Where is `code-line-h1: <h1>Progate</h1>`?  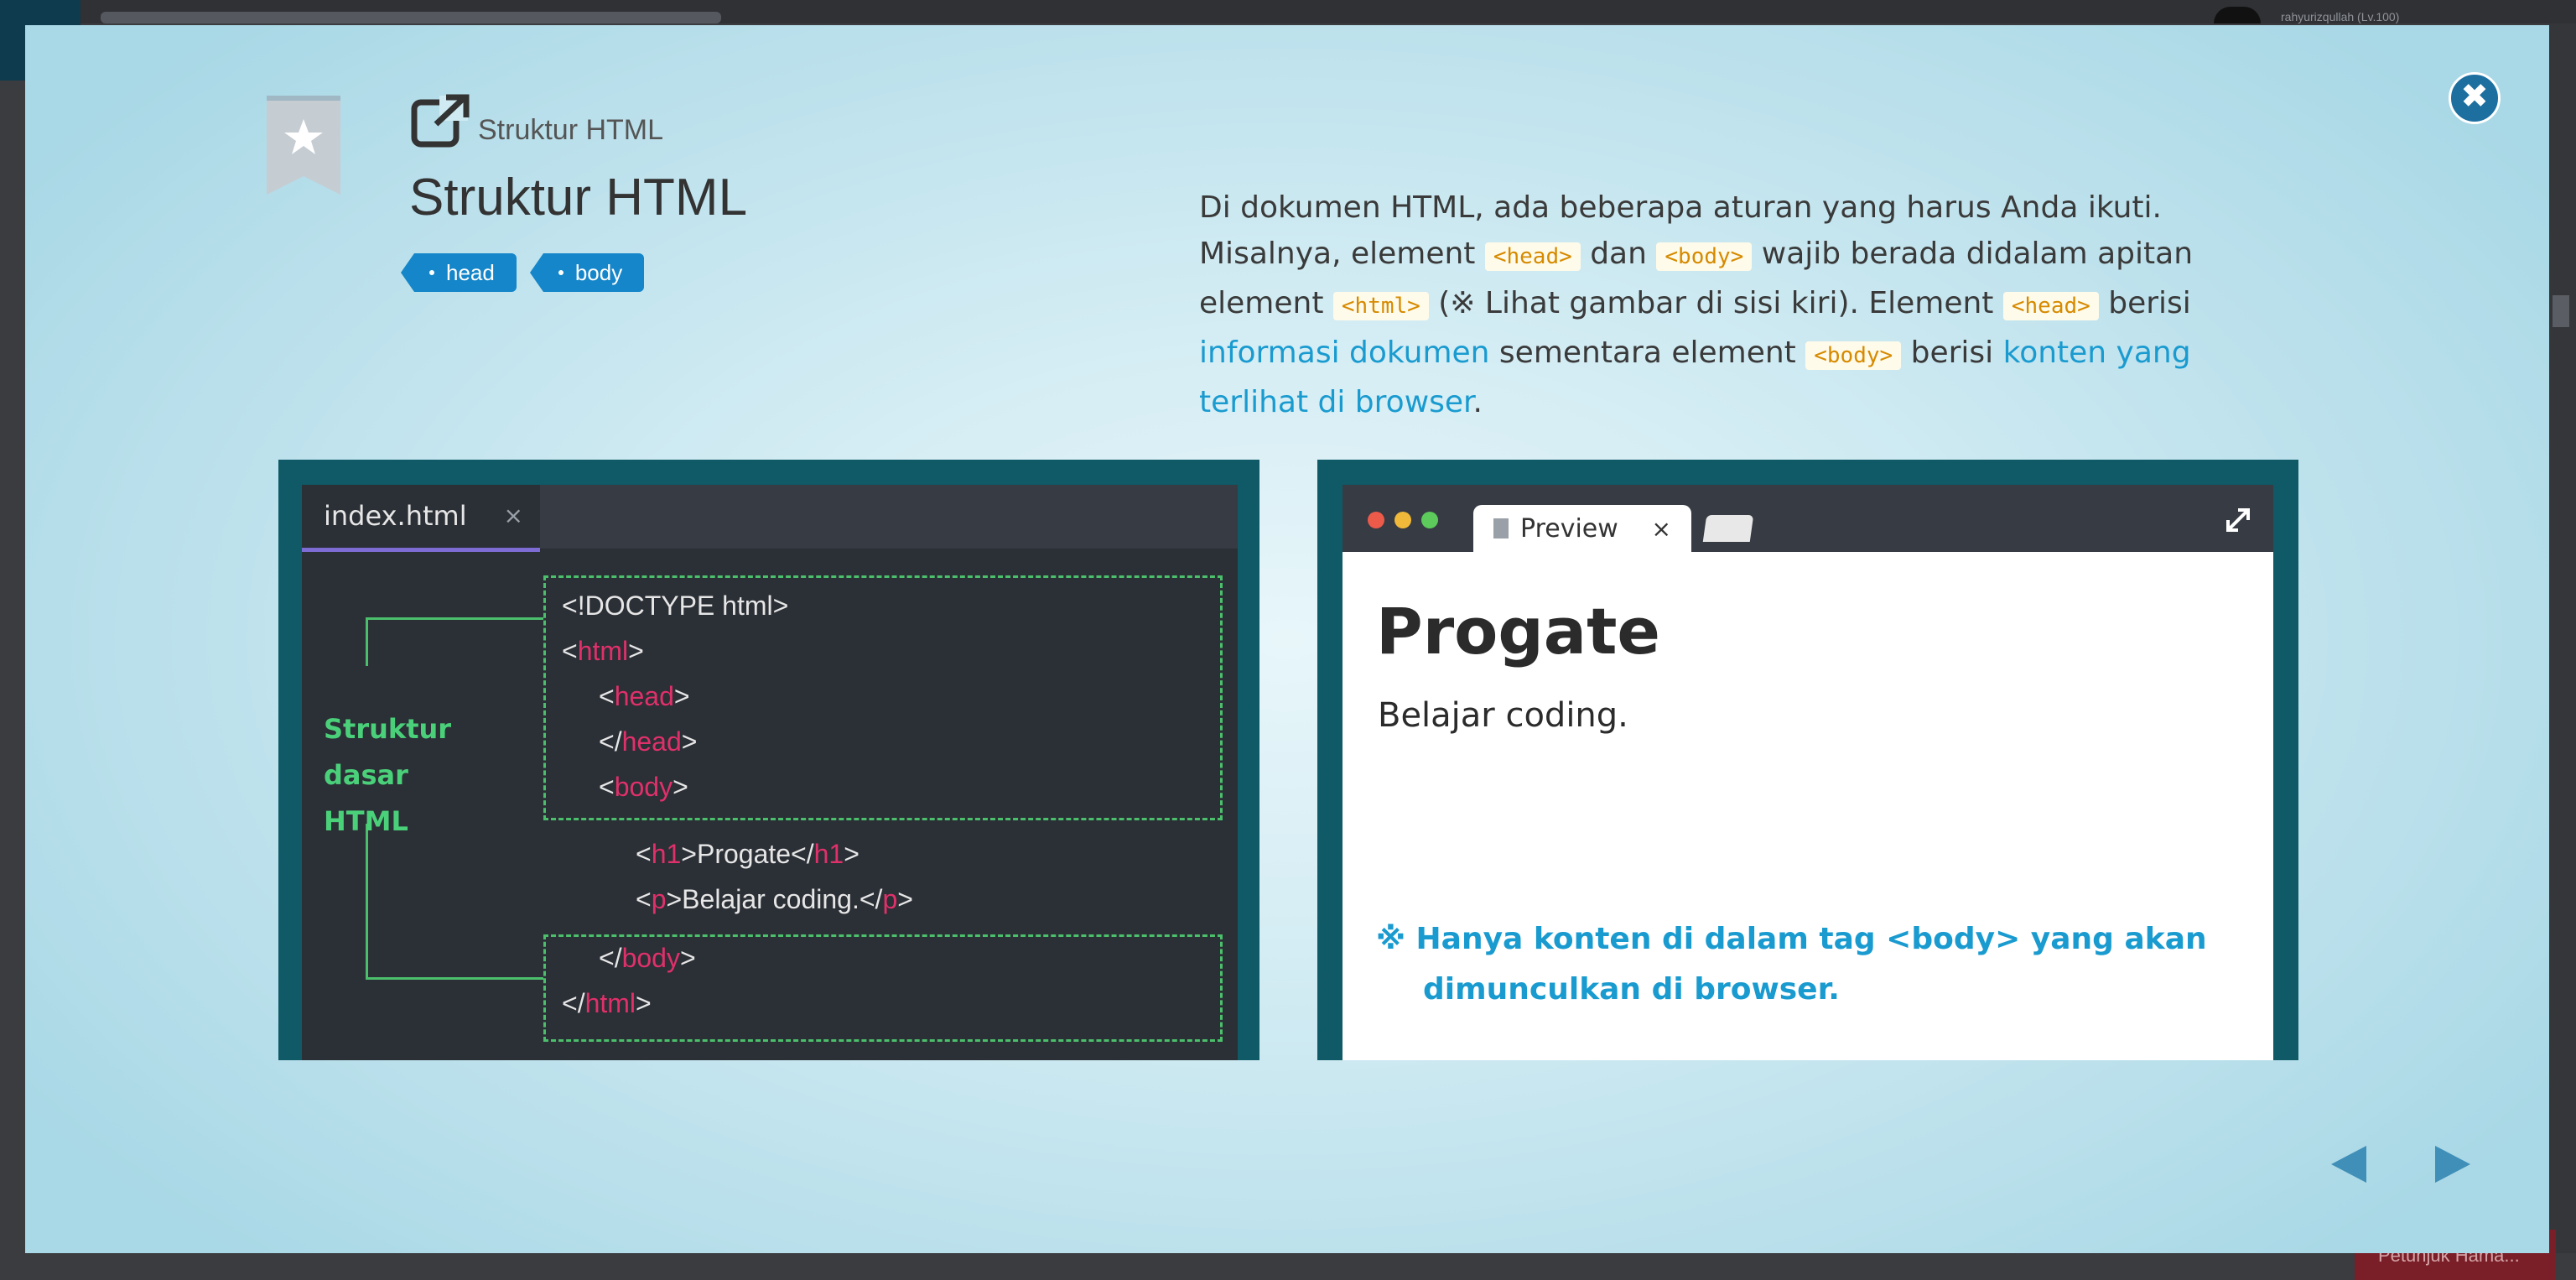 code-line-h1: <h1>Progate</h1> is located at coordinates (748, 854).